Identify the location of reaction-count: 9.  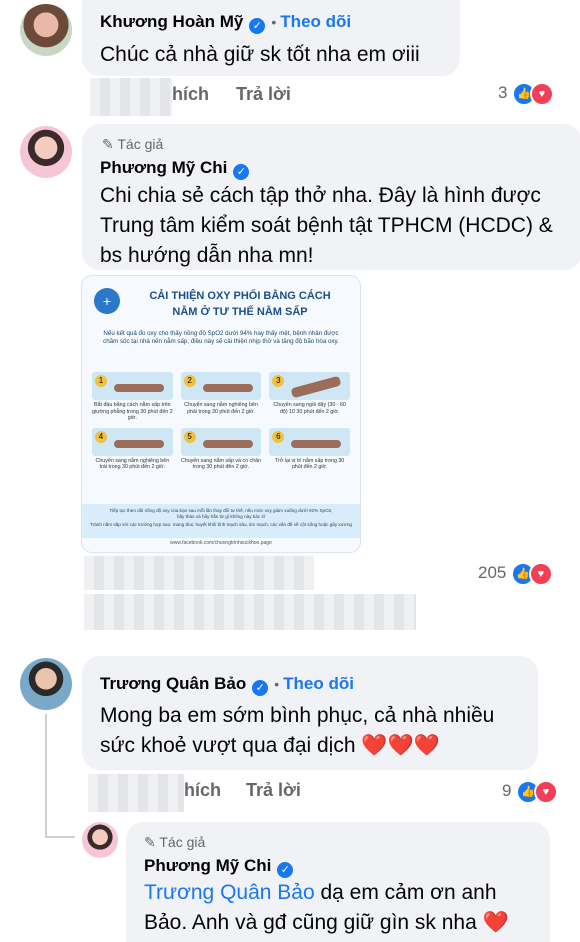
(507, 791).